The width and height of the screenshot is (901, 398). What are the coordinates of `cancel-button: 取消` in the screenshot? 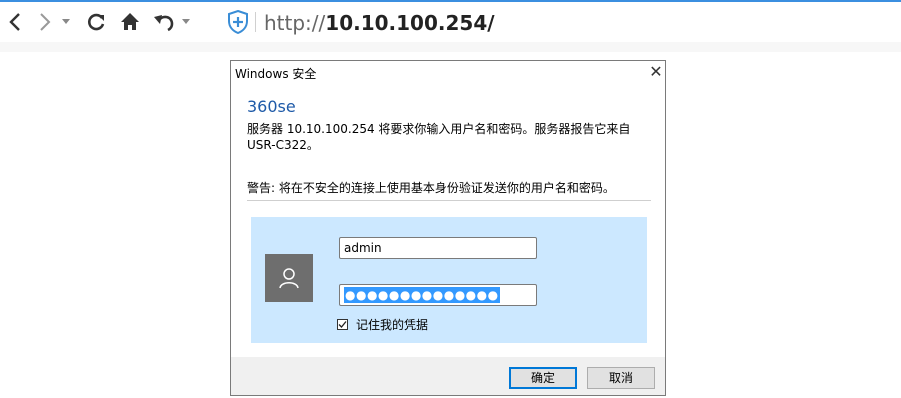 It's located at (621, 378).